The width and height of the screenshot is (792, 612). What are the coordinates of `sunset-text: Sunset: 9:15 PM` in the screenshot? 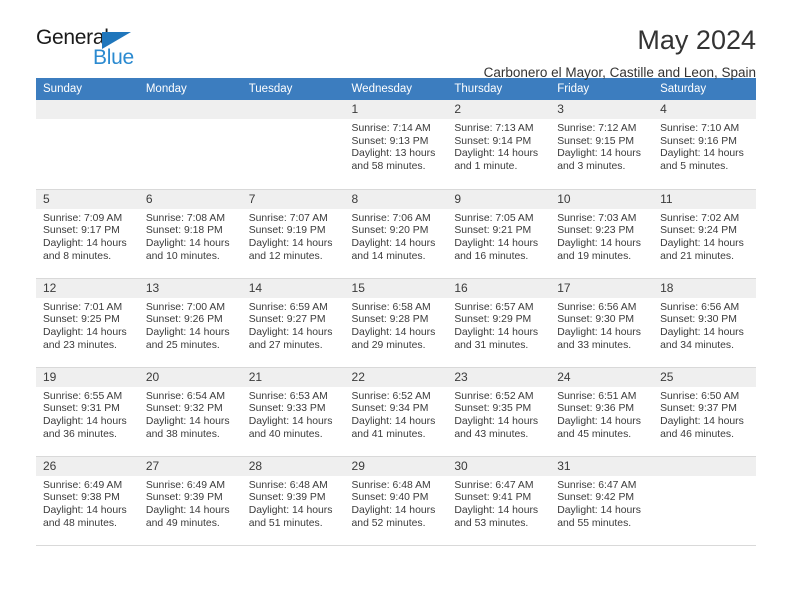 It's located at (596, 141).